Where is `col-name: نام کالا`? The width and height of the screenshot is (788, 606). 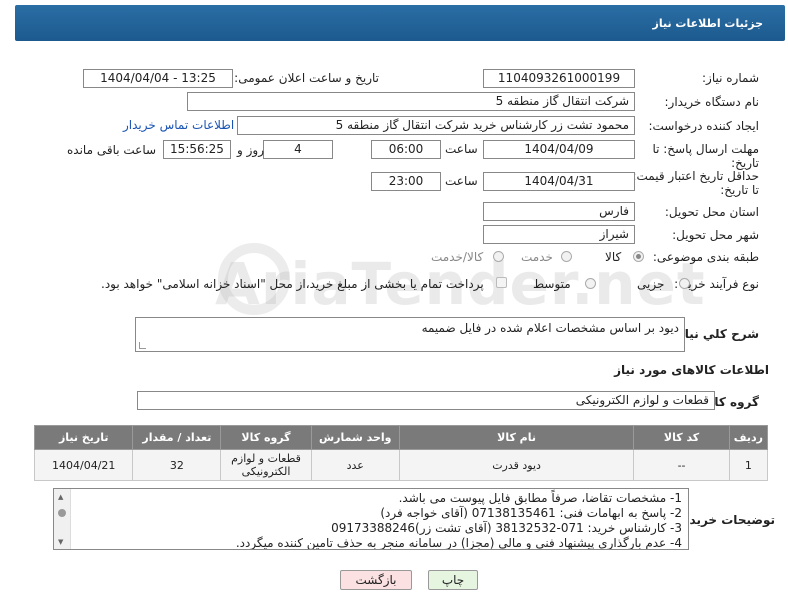
col-name: نام کالا is located at coordinates (516, 437).